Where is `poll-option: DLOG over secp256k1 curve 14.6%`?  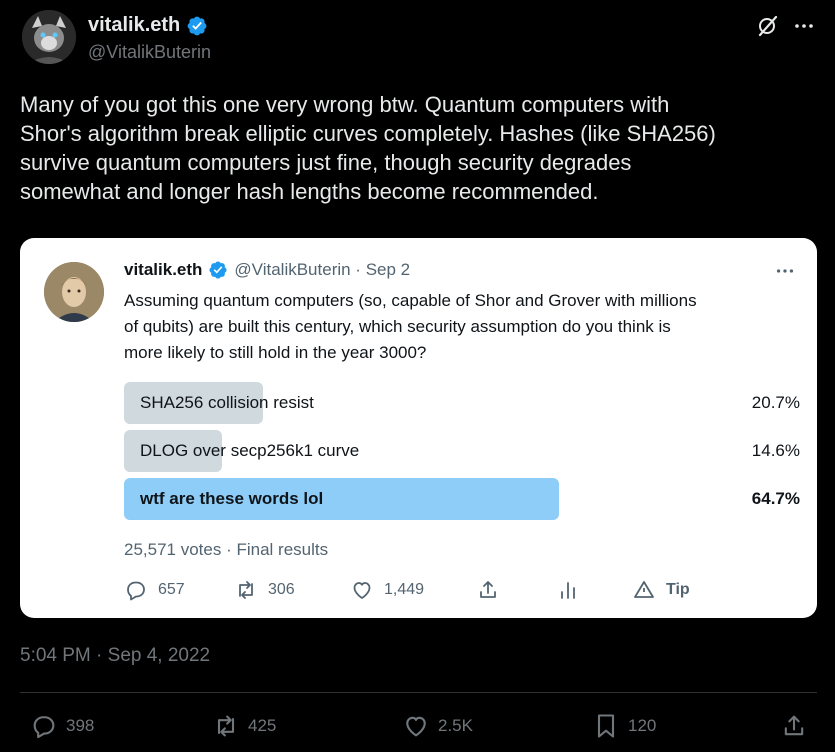 poll-option: DLOG over secp256k1 curve 14.6% is located at coordinates (462, 451).